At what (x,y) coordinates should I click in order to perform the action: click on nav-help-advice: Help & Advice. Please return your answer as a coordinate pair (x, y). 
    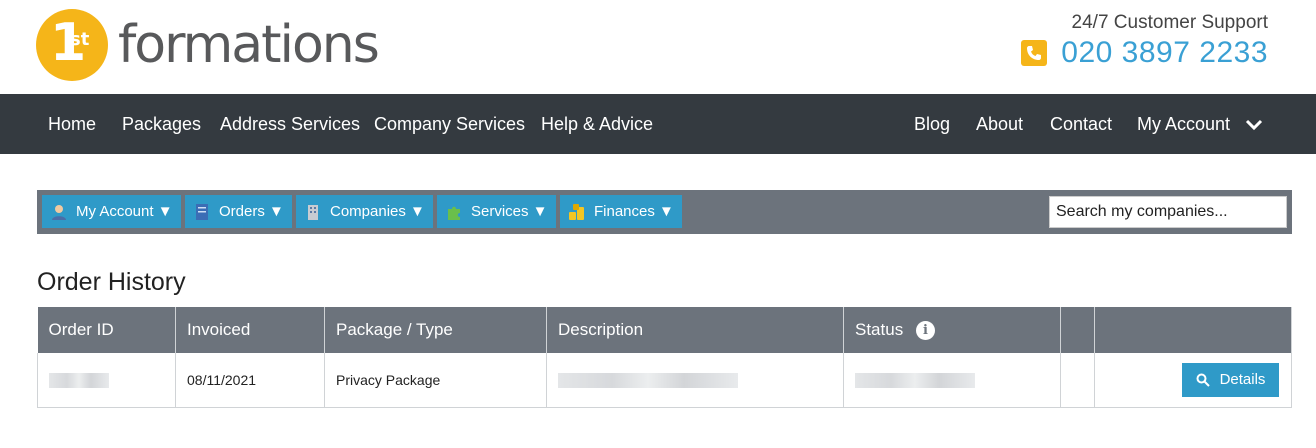
    Looking at the image, I should click on (597, 124).